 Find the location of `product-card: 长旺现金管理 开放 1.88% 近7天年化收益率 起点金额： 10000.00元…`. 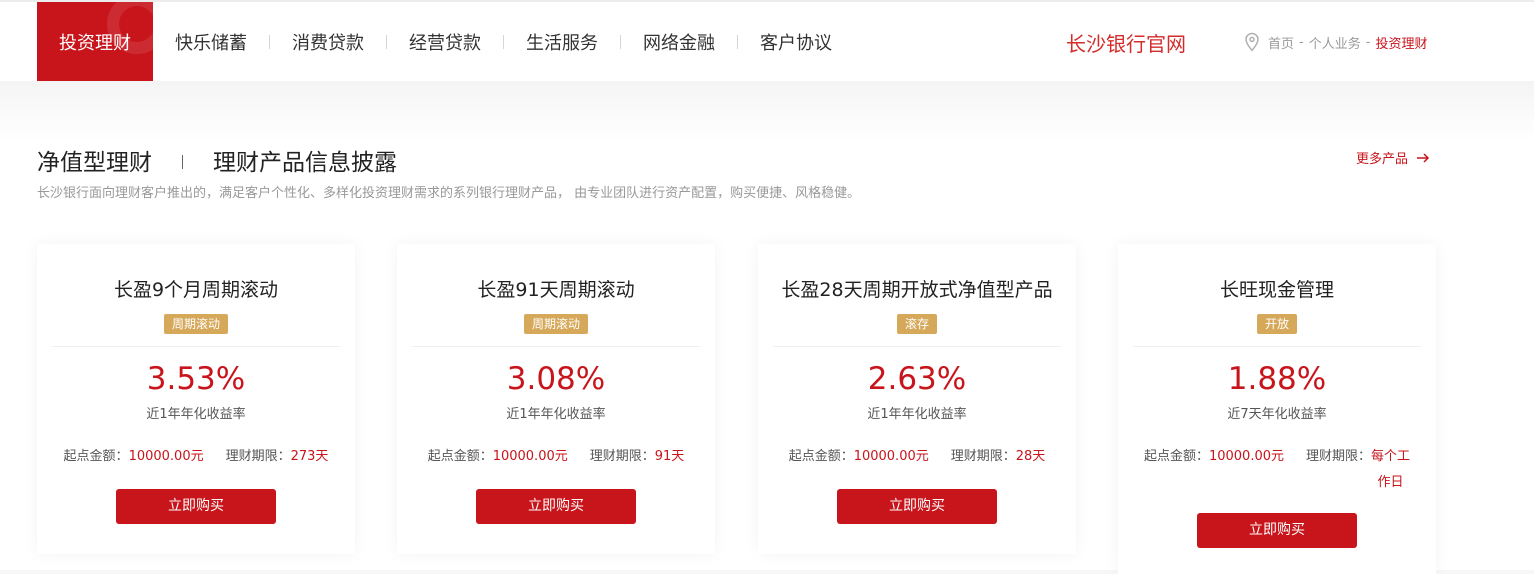

product-card: 长旺现金管理 开放 1.88% 近7天年化收益率 起点金额： 10000.00元… is located at coordinates (1277, 409).